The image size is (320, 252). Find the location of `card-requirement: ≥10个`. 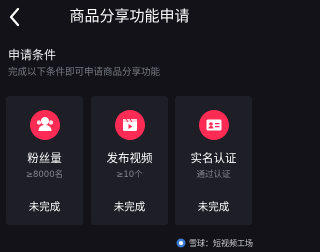

card-requirement: ≥10个 is located at coordinates (129, 175).